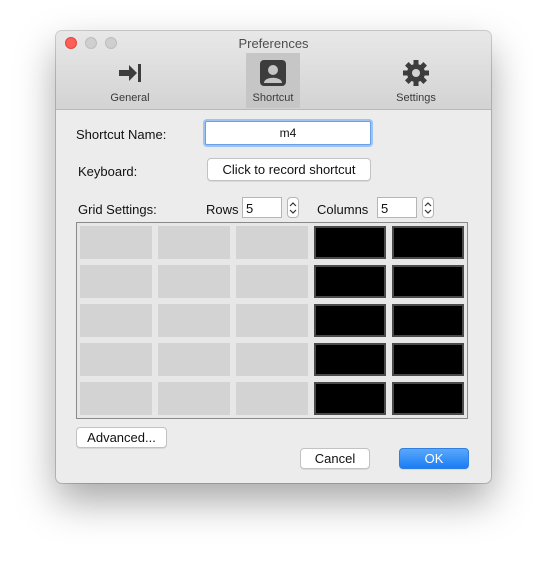  Describe the element at coordinates (130, 98) in the screenshot. I see `tab-general-label: General` at that location.